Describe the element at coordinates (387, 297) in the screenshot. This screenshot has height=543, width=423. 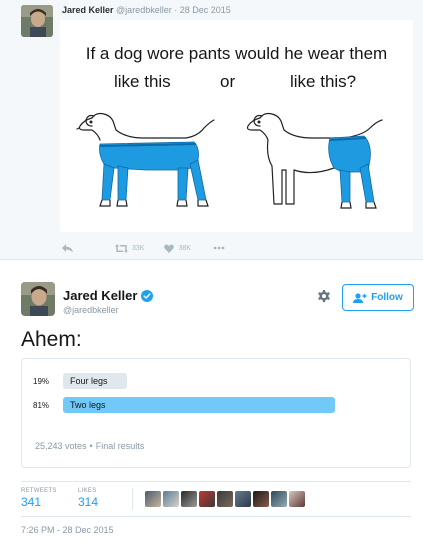
I see `follow-label: Follow` at that location.